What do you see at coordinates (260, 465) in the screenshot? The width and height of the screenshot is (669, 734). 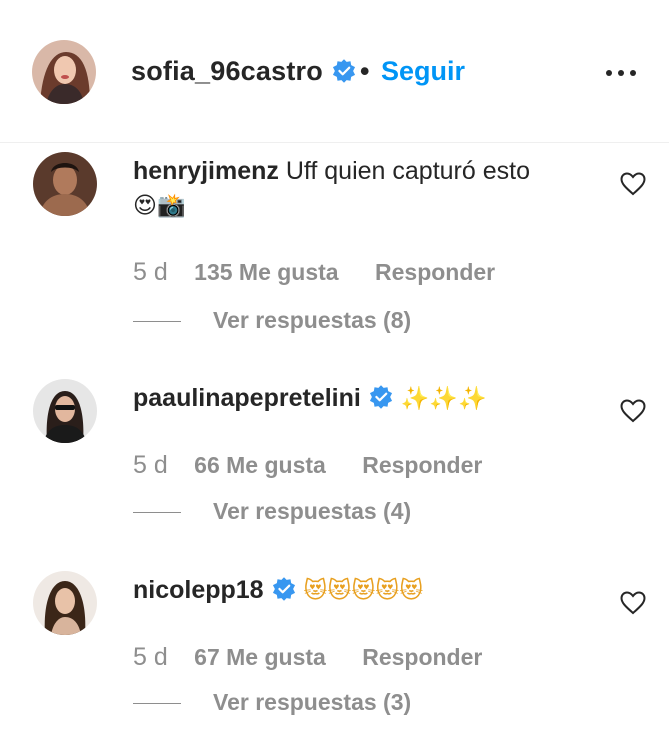 I see `comment-likes: 66 Me gusta` at bounding box center [260, 465].